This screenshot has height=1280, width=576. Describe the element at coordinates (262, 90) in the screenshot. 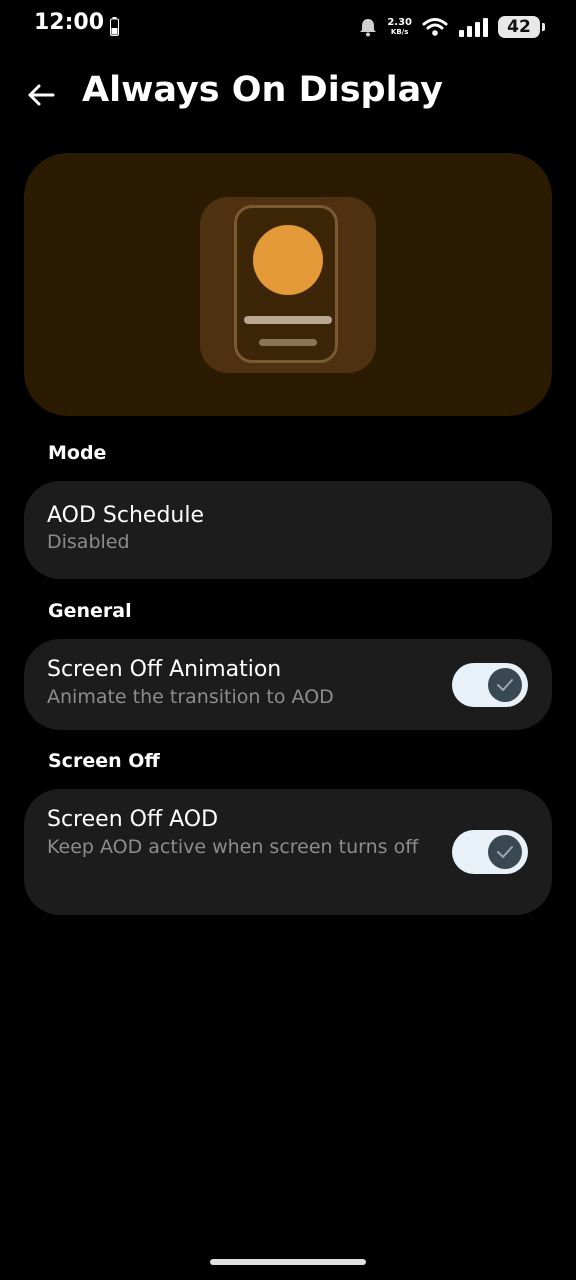

I see `page-title: Always On Display` at that location.